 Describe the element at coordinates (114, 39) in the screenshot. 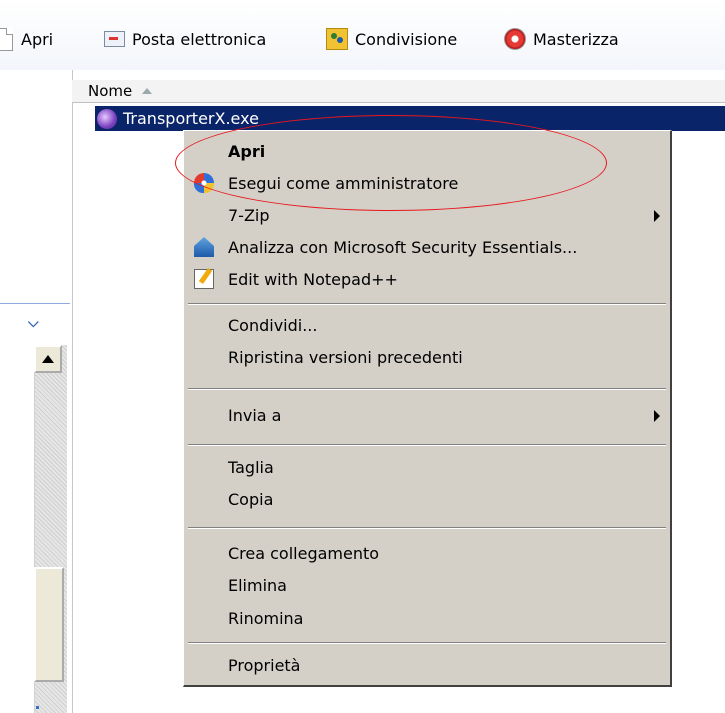

I see `mail-icon` at that location.